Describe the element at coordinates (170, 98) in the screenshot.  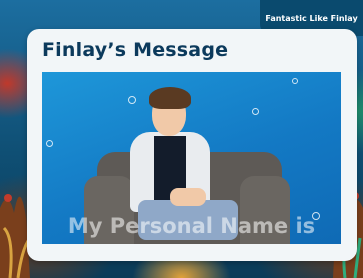
I see `boy-hair` at that location.